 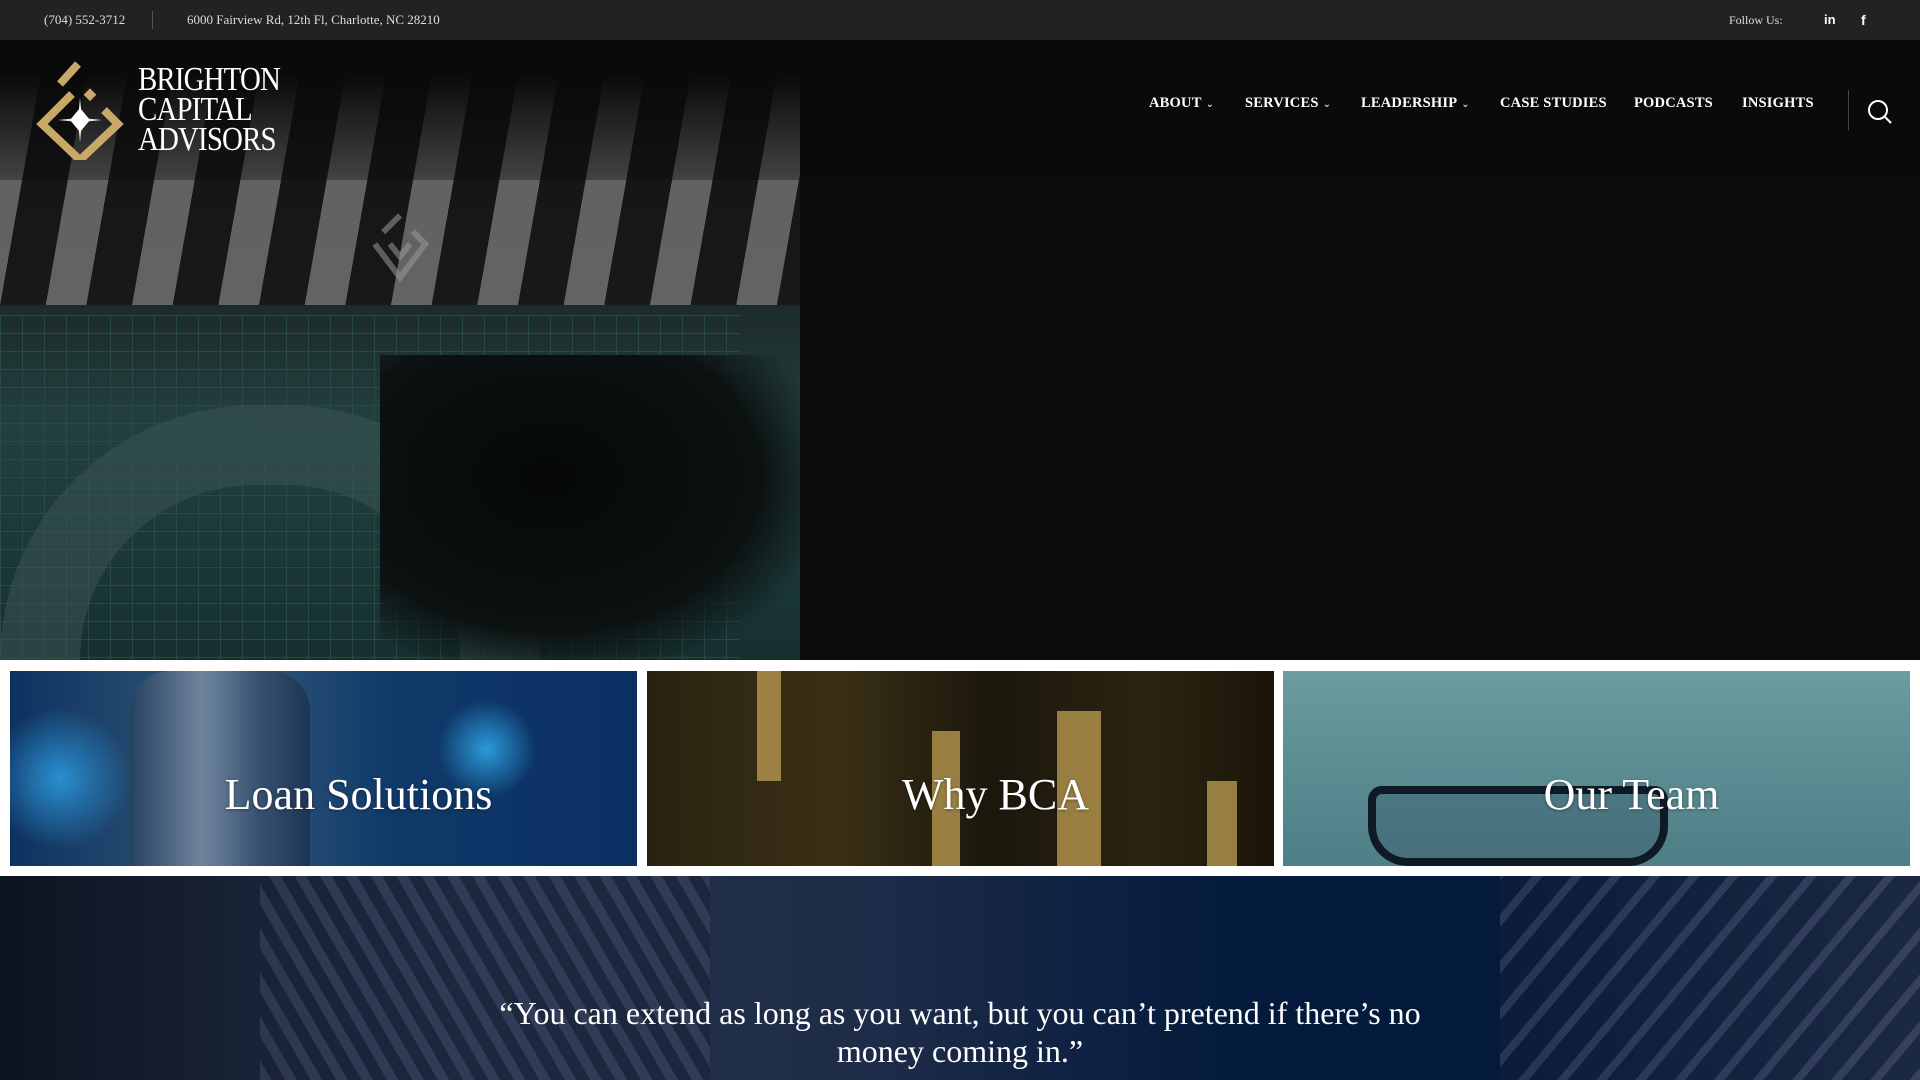 I want to click on card-title: Why BCA, so click(x=995, y=794).